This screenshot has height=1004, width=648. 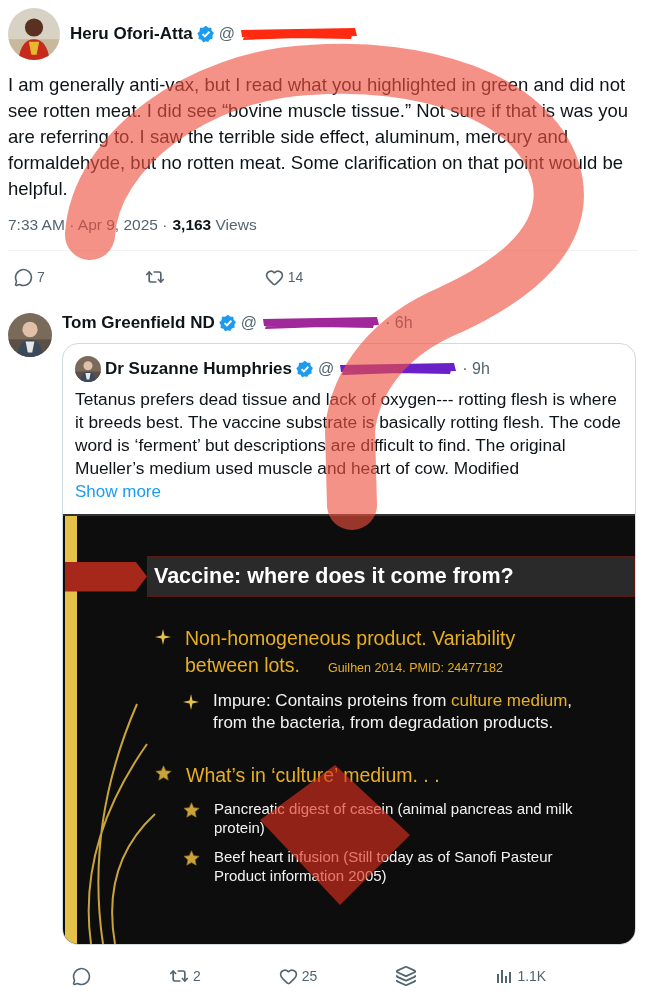 What do you see at coordinates (504, 976) in the screenshot?
I see `views-icon` at bounding box center [504, 976].